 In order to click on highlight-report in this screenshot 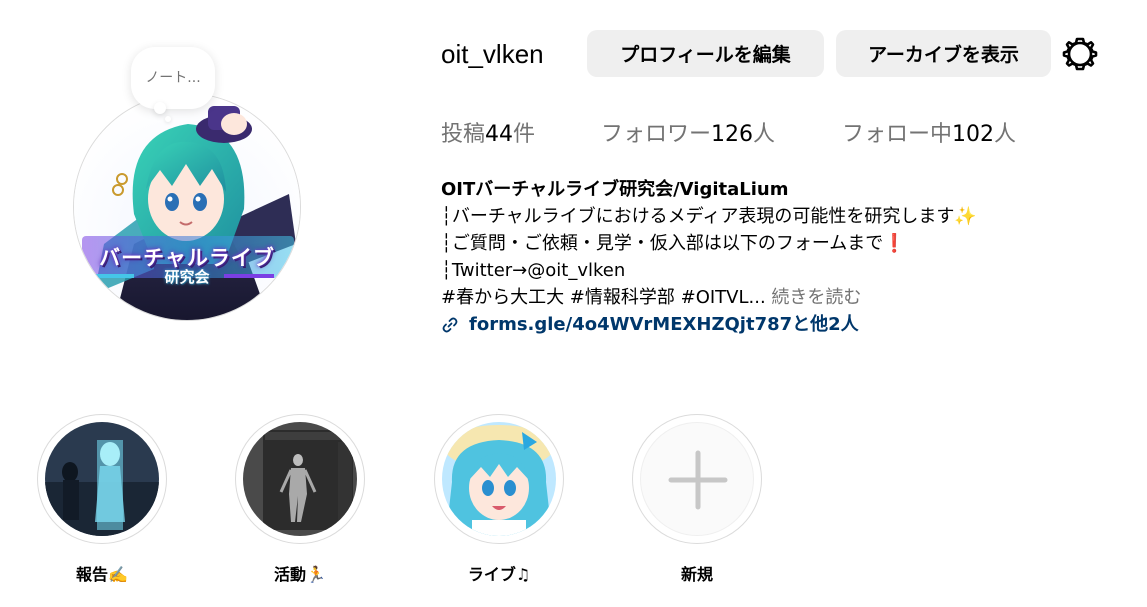, I will do `click(102, 479)`.